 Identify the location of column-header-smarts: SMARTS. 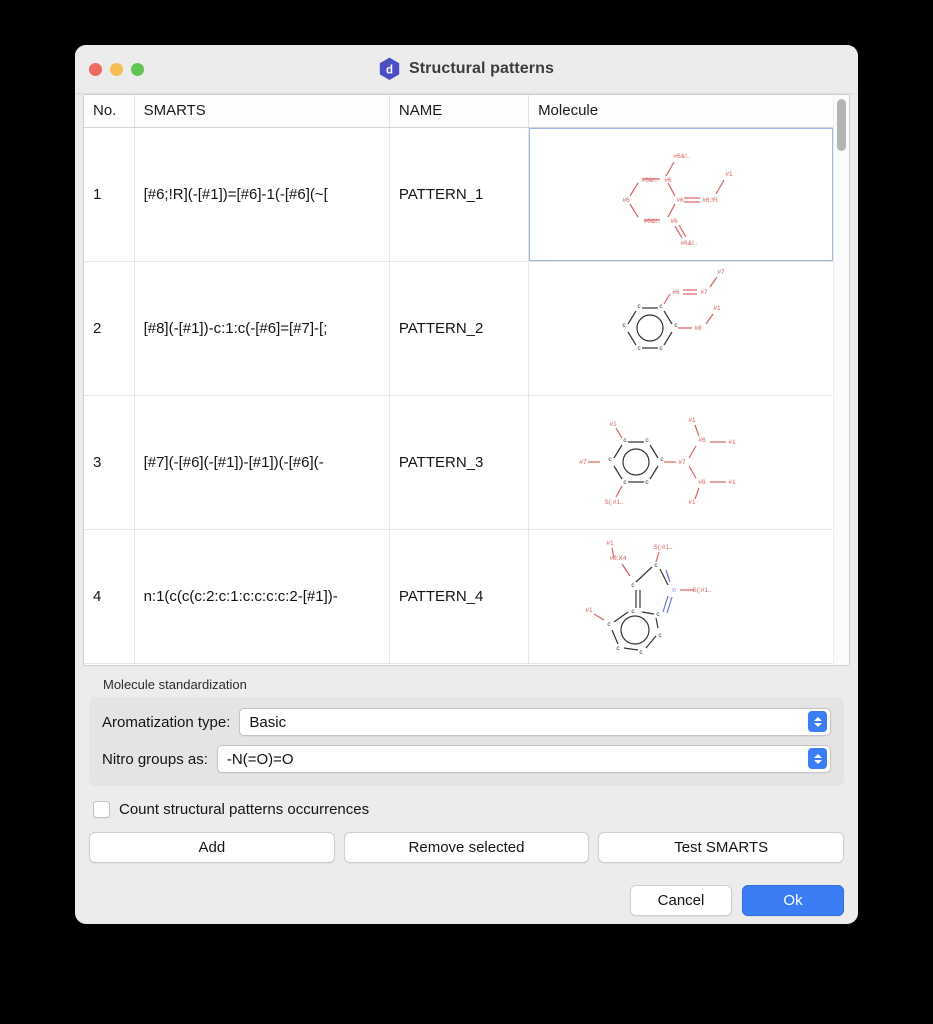
(262, 111).